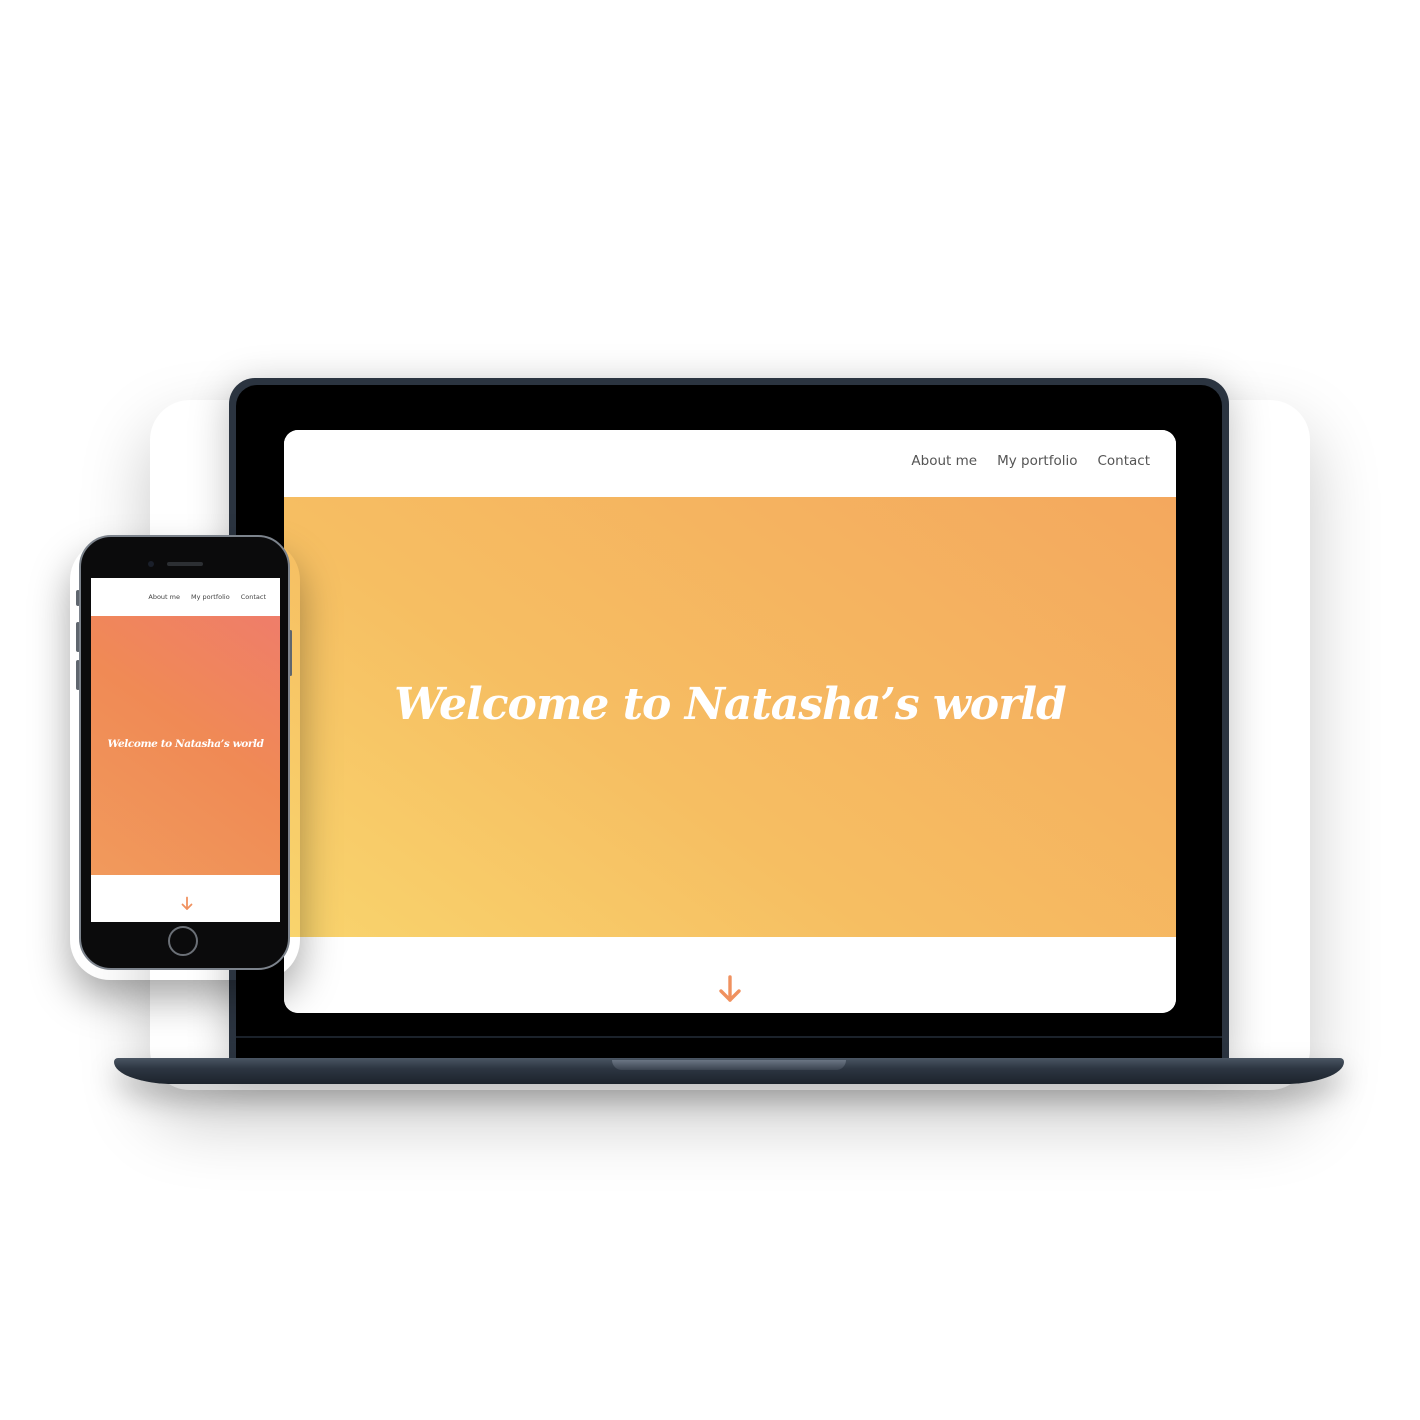 The height and width of the screenshot is (1420, 1420). Describe the element at coordinates (164, 597) in the screenshot. I see `mobile-nav-about-link: About me` at that location.